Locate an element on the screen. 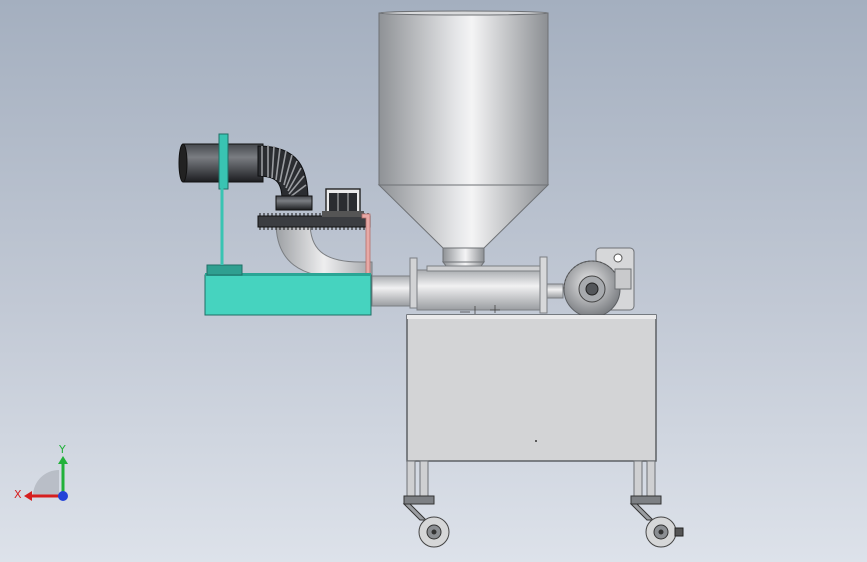  hopper is located at coordinates (463, 150).